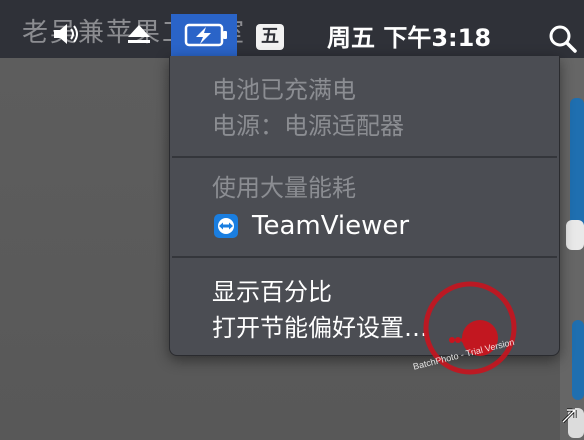  I want to click on dock-tile-fragment-lower, so click(578, 360).